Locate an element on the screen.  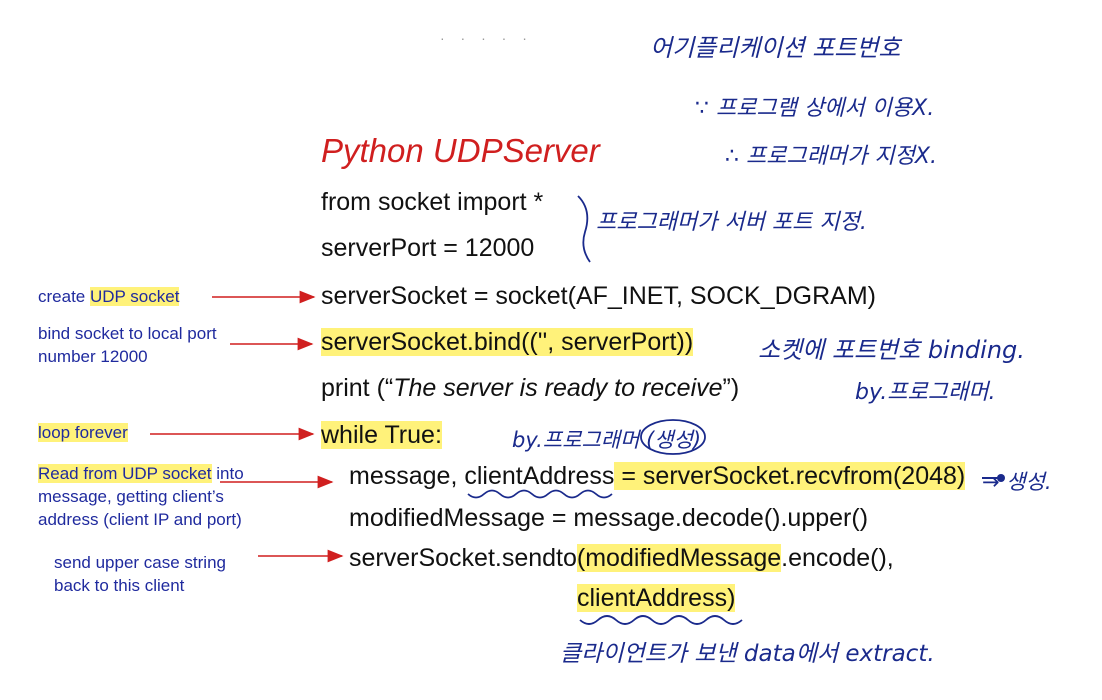
brace-port-note is located at coordinates (584, 229).